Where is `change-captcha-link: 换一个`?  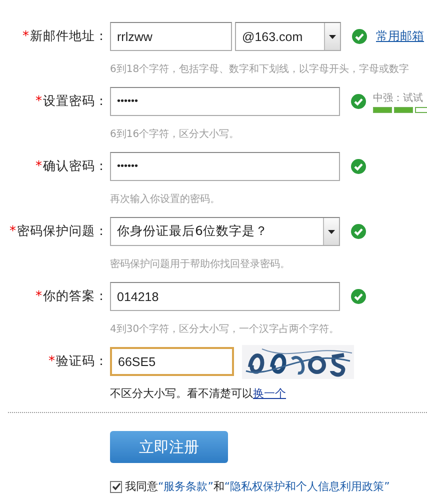 change-captcha-link: 换一个 is located at coordinates (269, 393).